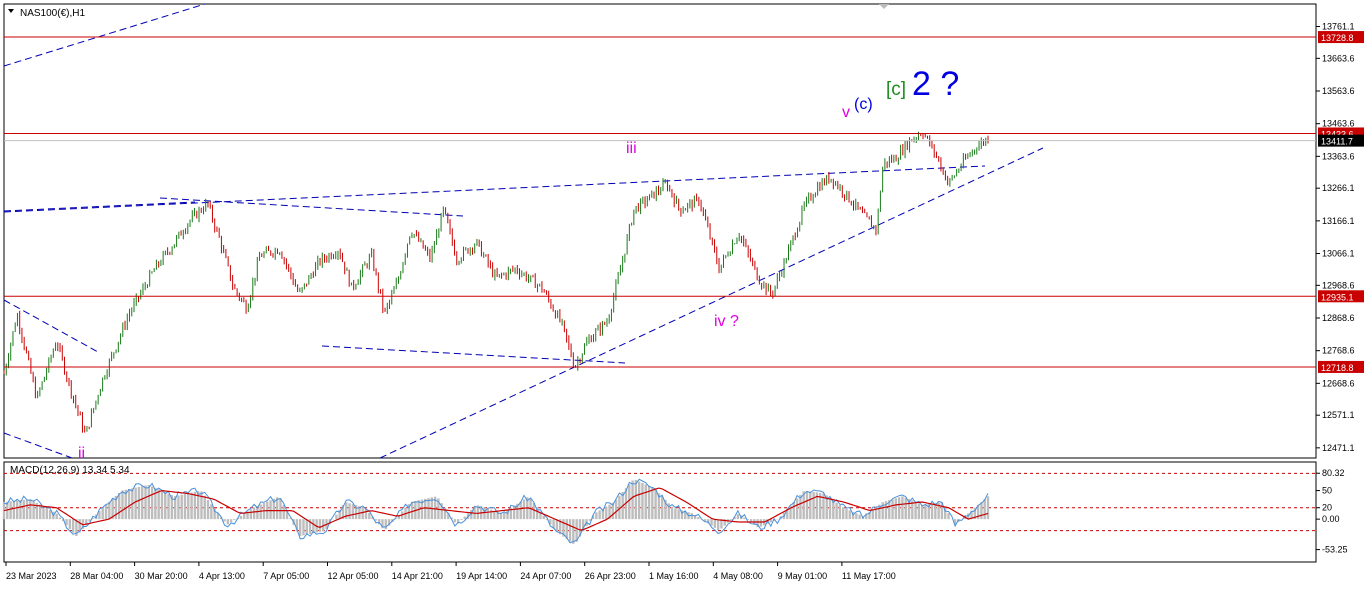  Describe the element at coordinates (1338, 156) in the screenshot. I see `y-tick-label: 13363.6` at that location.